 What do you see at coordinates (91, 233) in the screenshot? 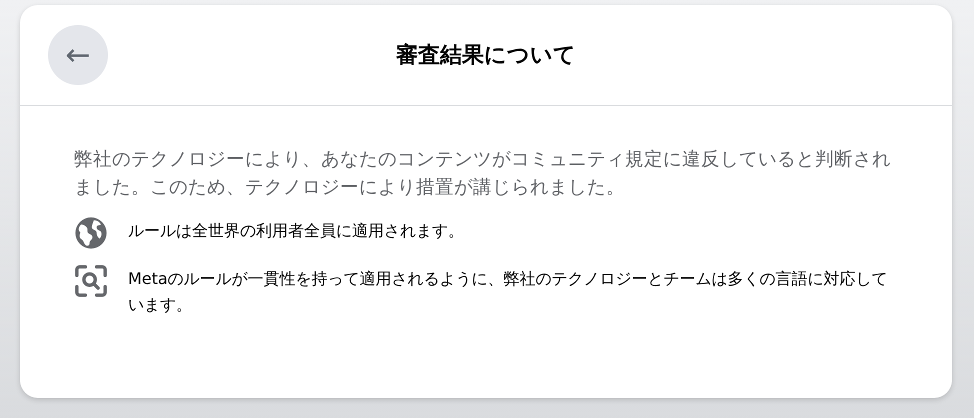
I see `globe-icon` at bounding box center [91, 233].